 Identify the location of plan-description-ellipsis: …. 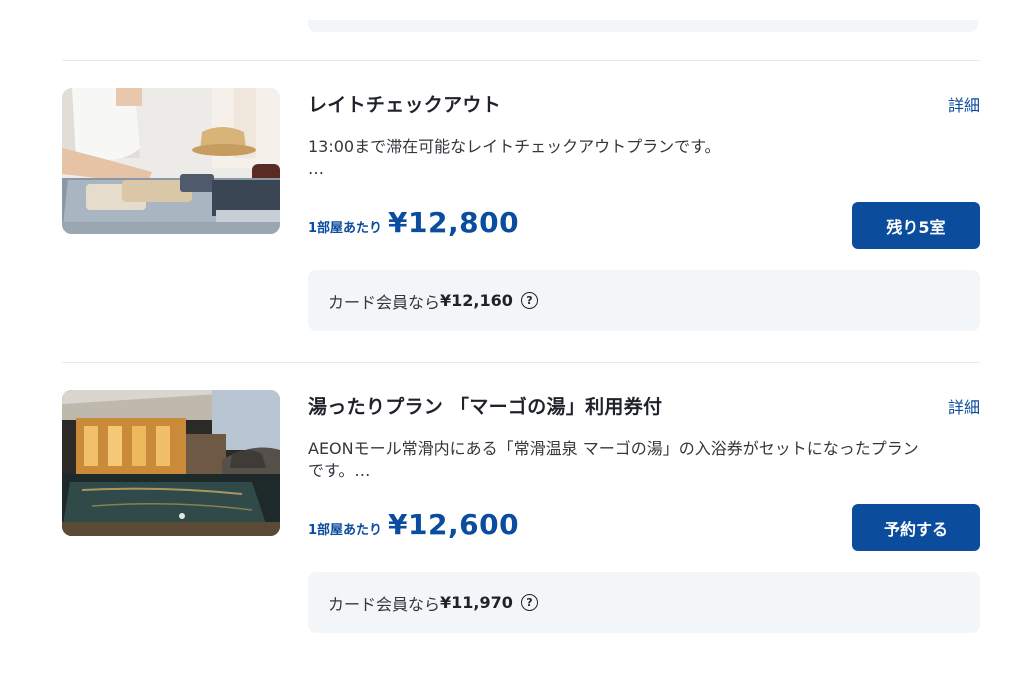
(316, 168).